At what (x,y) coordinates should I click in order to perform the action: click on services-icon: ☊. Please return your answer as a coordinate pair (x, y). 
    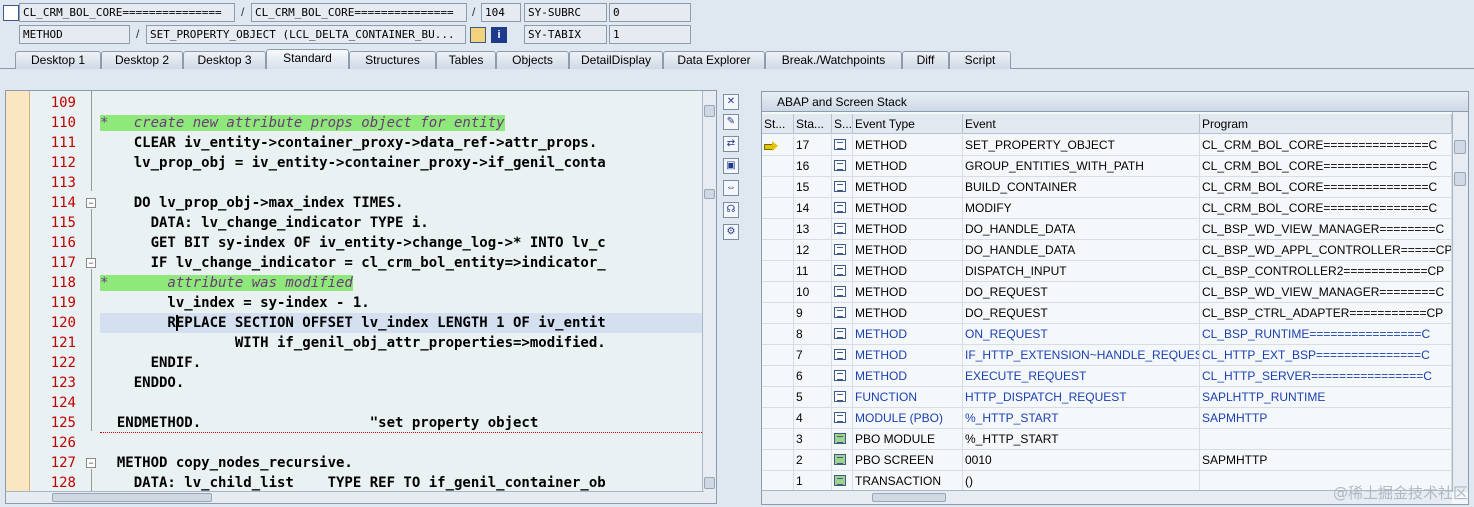
    Looking at the image, I should click on (731, 210).